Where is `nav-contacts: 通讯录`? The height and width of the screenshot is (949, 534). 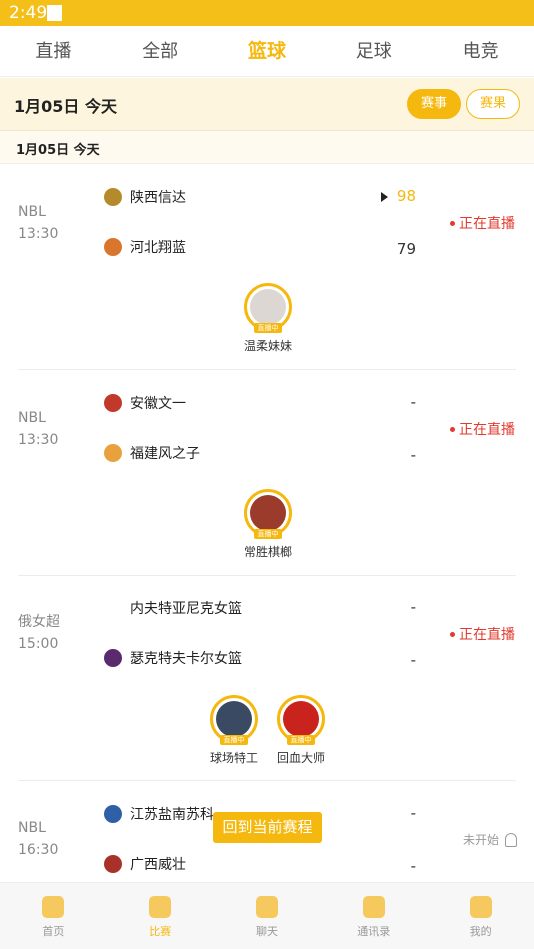 nav-contacts: 通讯录 is located at coordinates (373, 916).